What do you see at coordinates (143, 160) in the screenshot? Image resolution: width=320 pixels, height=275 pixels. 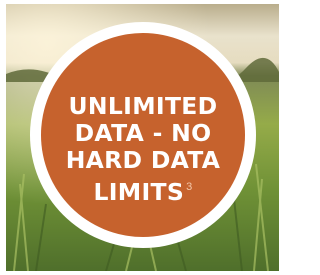 I see `headline-line-3: HARD DATA` at bounding box center [143, 160].